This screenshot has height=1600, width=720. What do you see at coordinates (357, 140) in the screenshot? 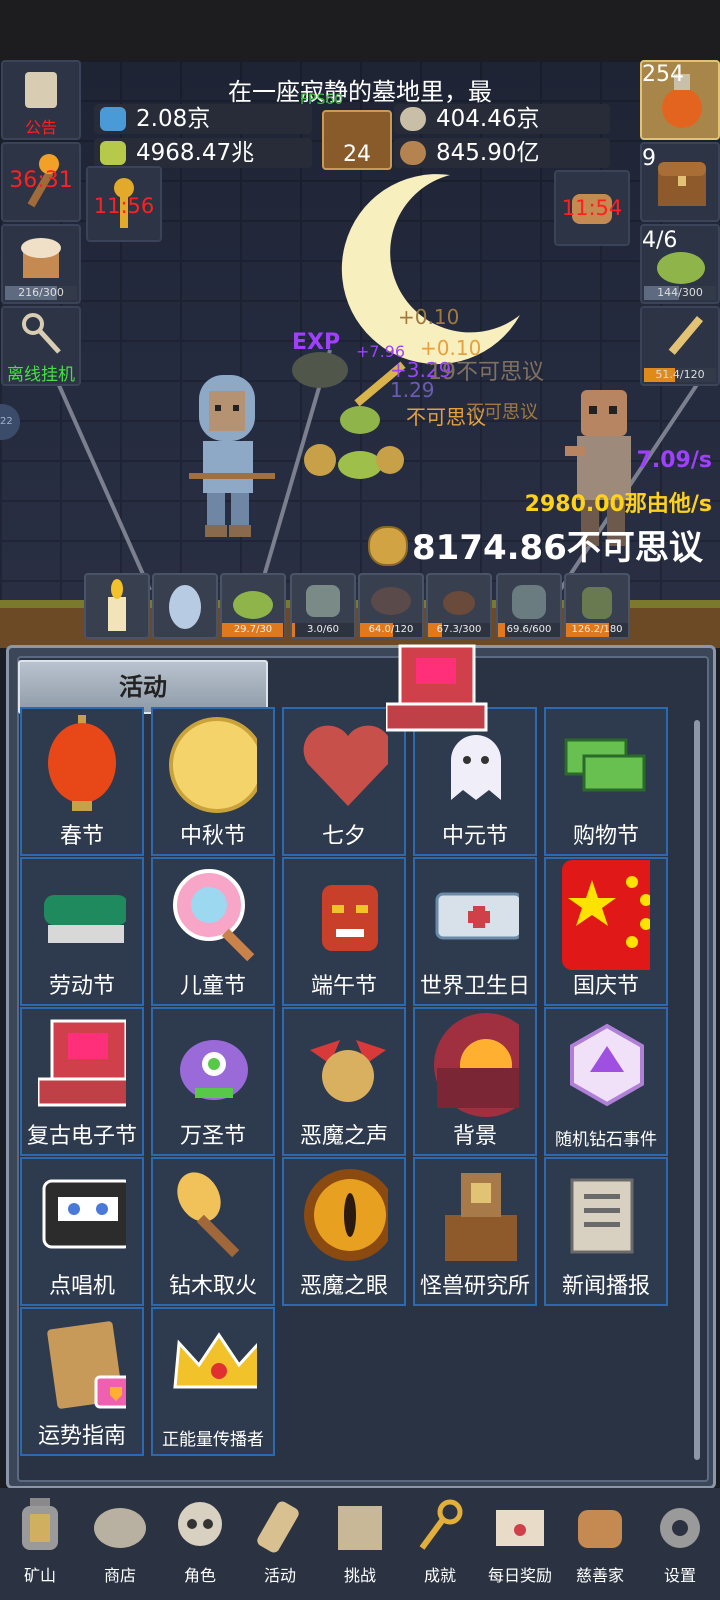
I see `book-button: 24` at bounding box center [357, 140].